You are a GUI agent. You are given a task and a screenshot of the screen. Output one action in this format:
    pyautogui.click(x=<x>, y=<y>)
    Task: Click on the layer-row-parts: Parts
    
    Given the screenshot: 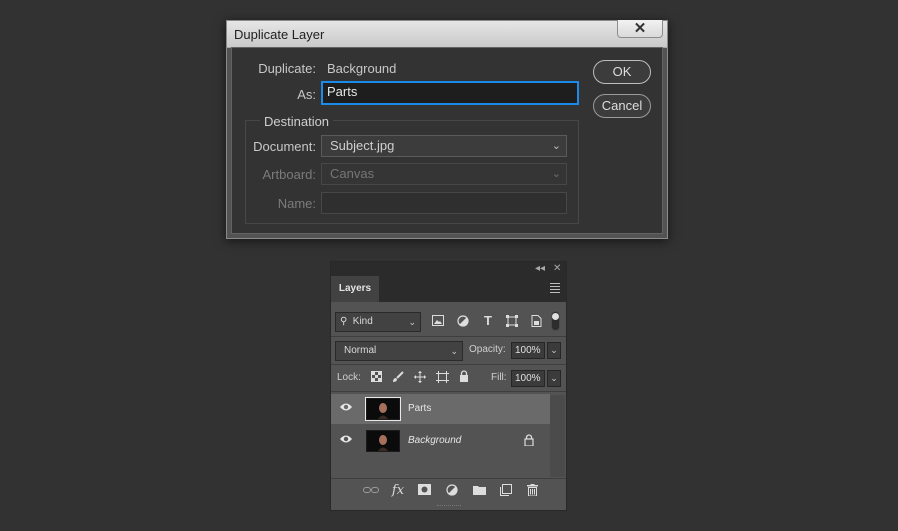 What is the action you would take?
    pyautogui.click(x=440, y=409)
    